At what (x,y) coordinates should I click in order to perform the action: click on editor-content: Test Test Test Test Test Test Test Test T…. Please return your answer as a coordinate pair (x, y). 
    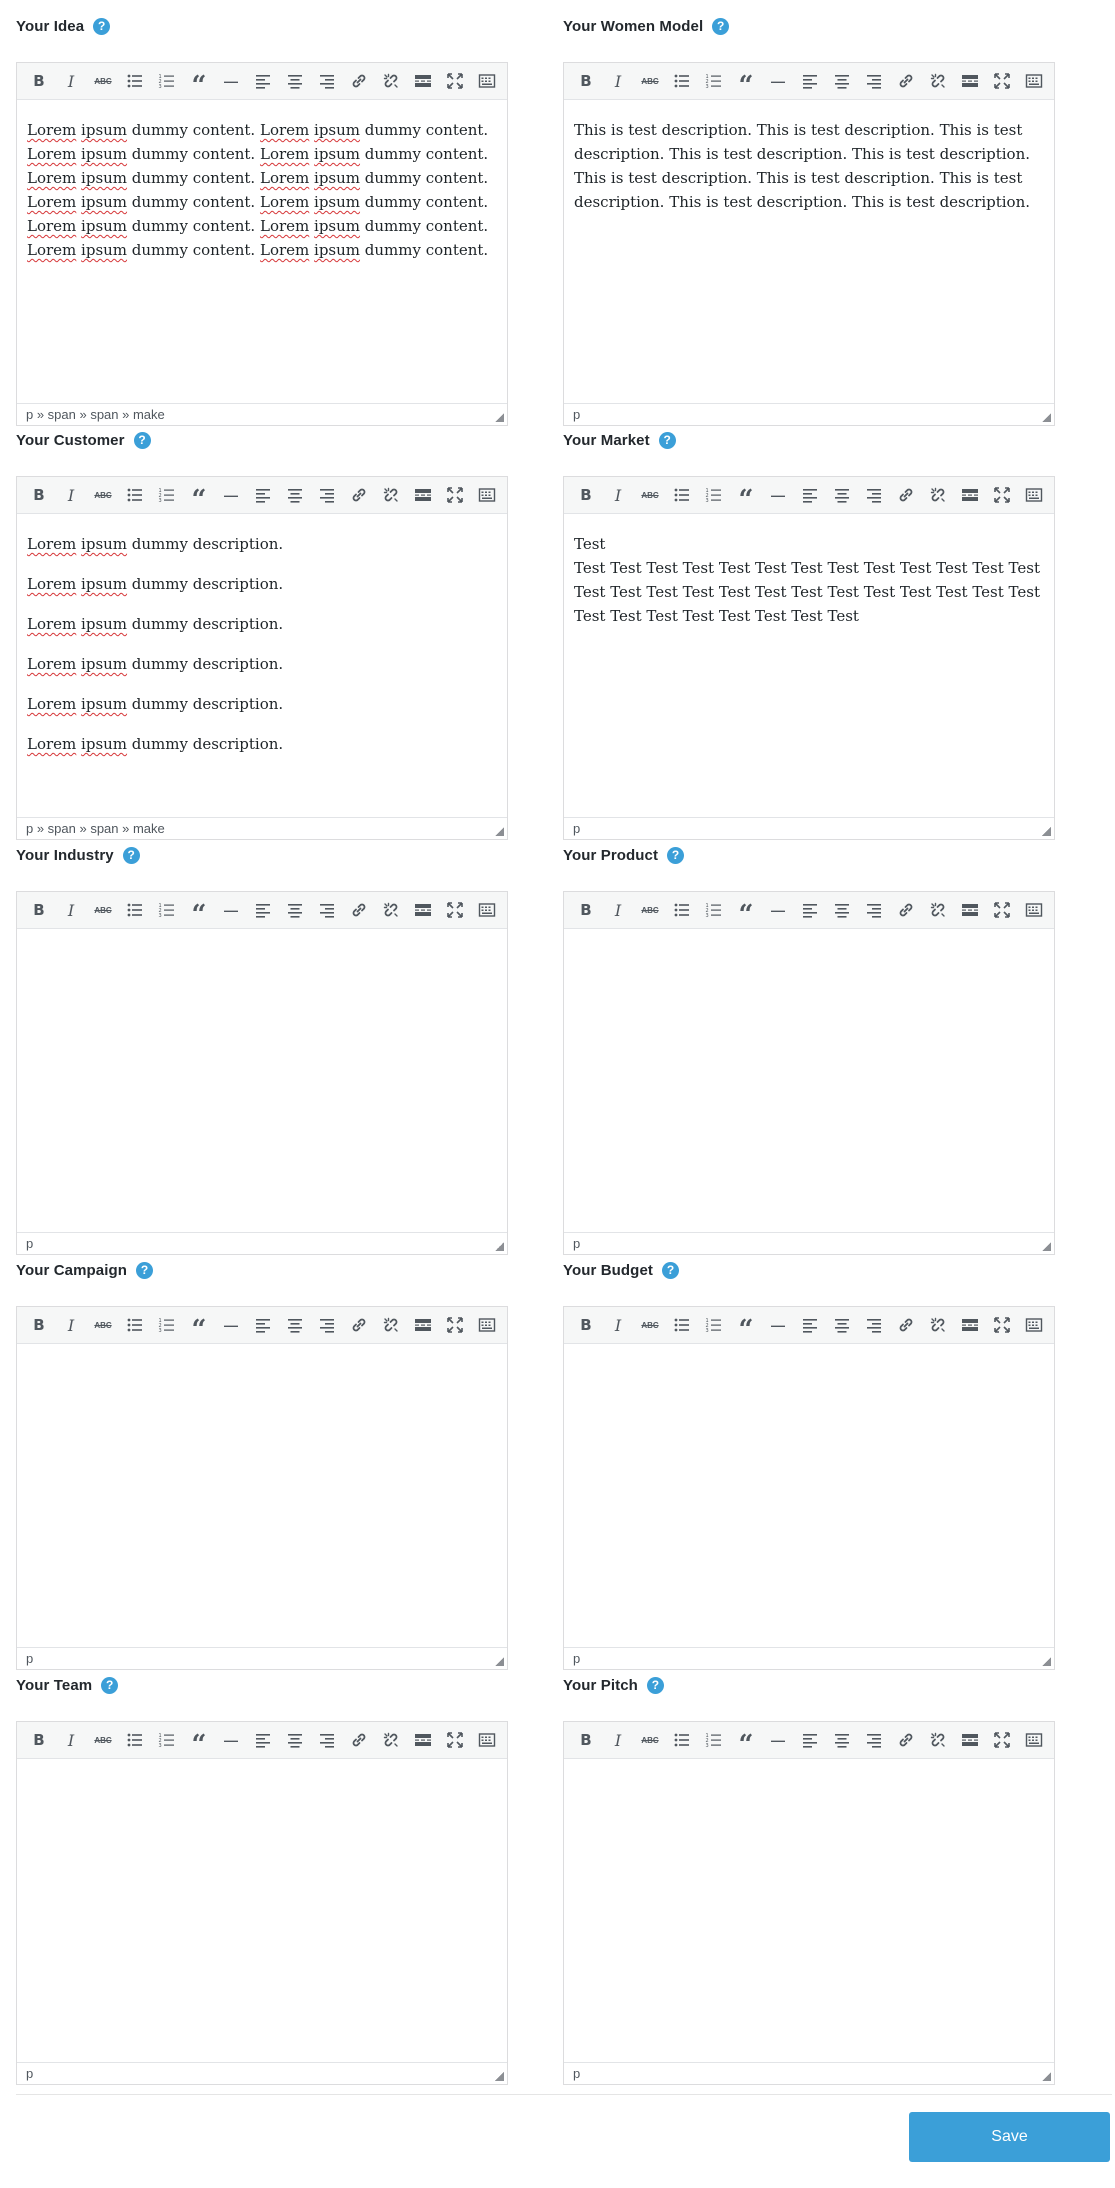
    Looking at the image, I should click on (809, 665).